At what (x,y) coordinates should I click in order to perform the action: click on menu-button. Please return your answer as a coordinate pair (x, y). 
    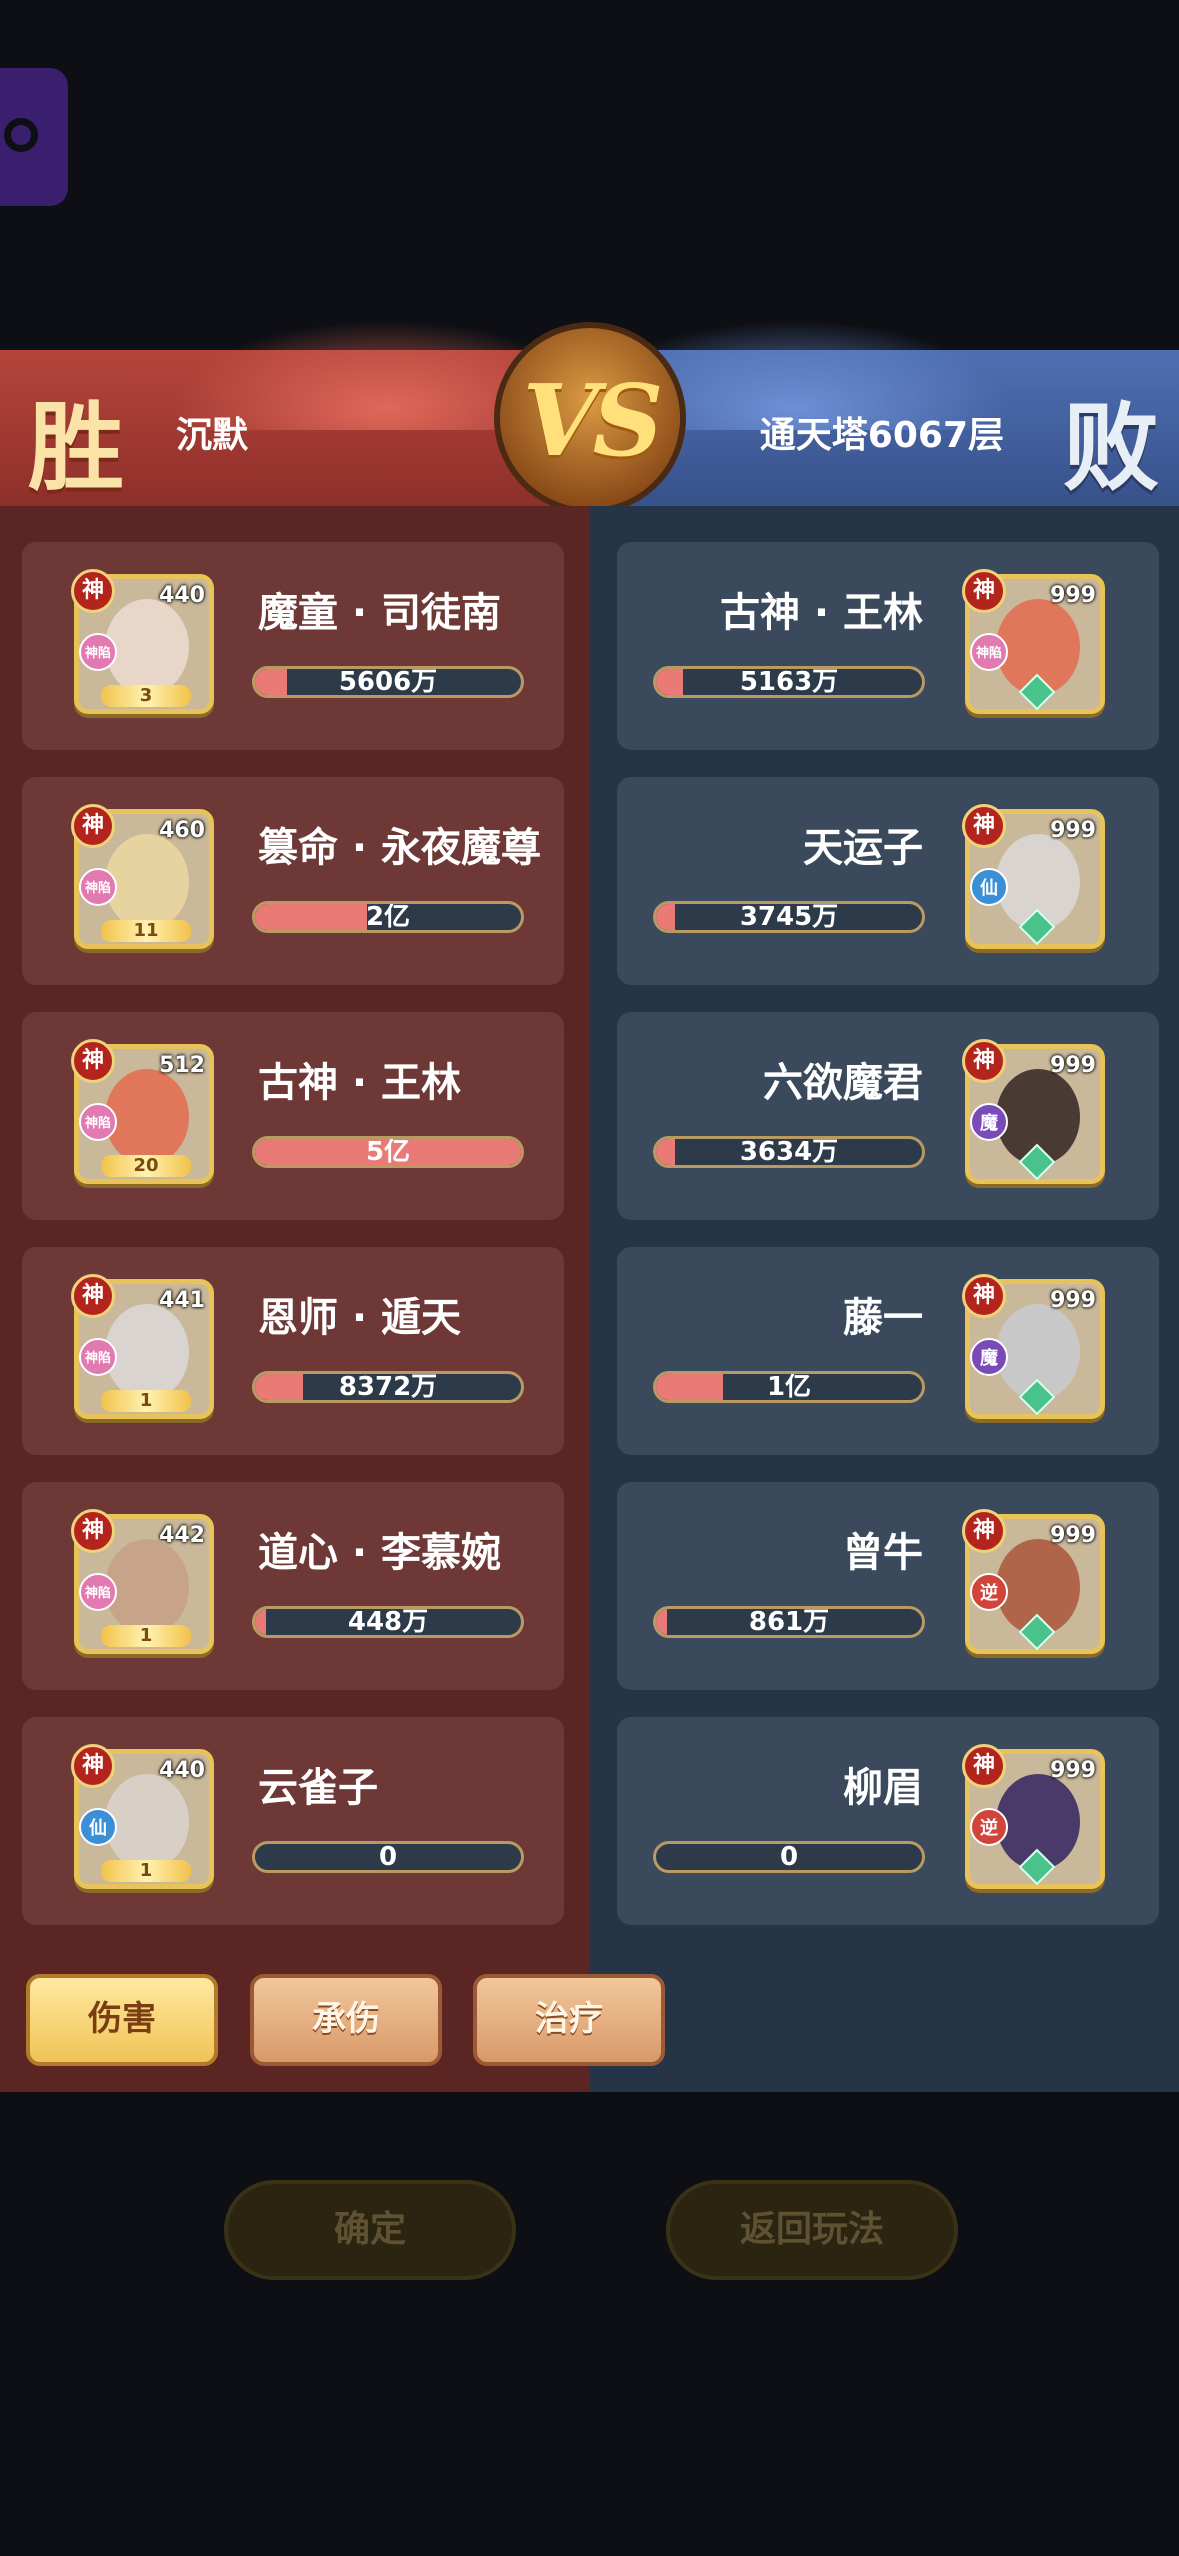
    Looking at the image, I should click on (34, 137).